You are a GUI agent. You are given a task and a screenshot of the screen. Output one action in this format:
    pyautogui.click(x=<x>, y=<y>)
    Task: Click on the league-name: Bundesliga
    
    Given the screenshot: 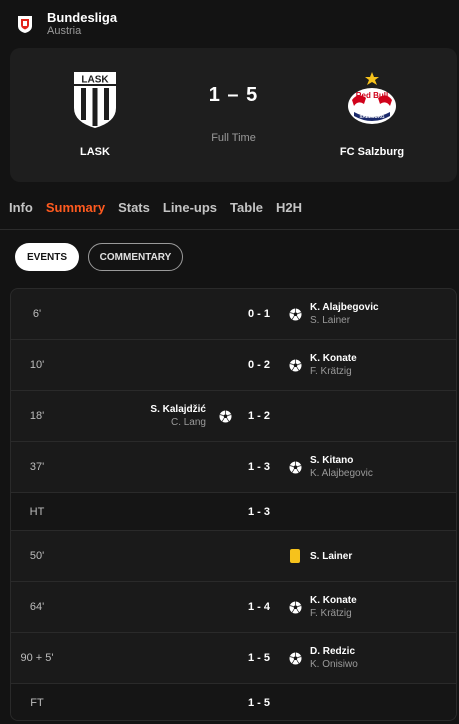 What is the action you would take?
    pyautogui.click(x=82, y=17)
    